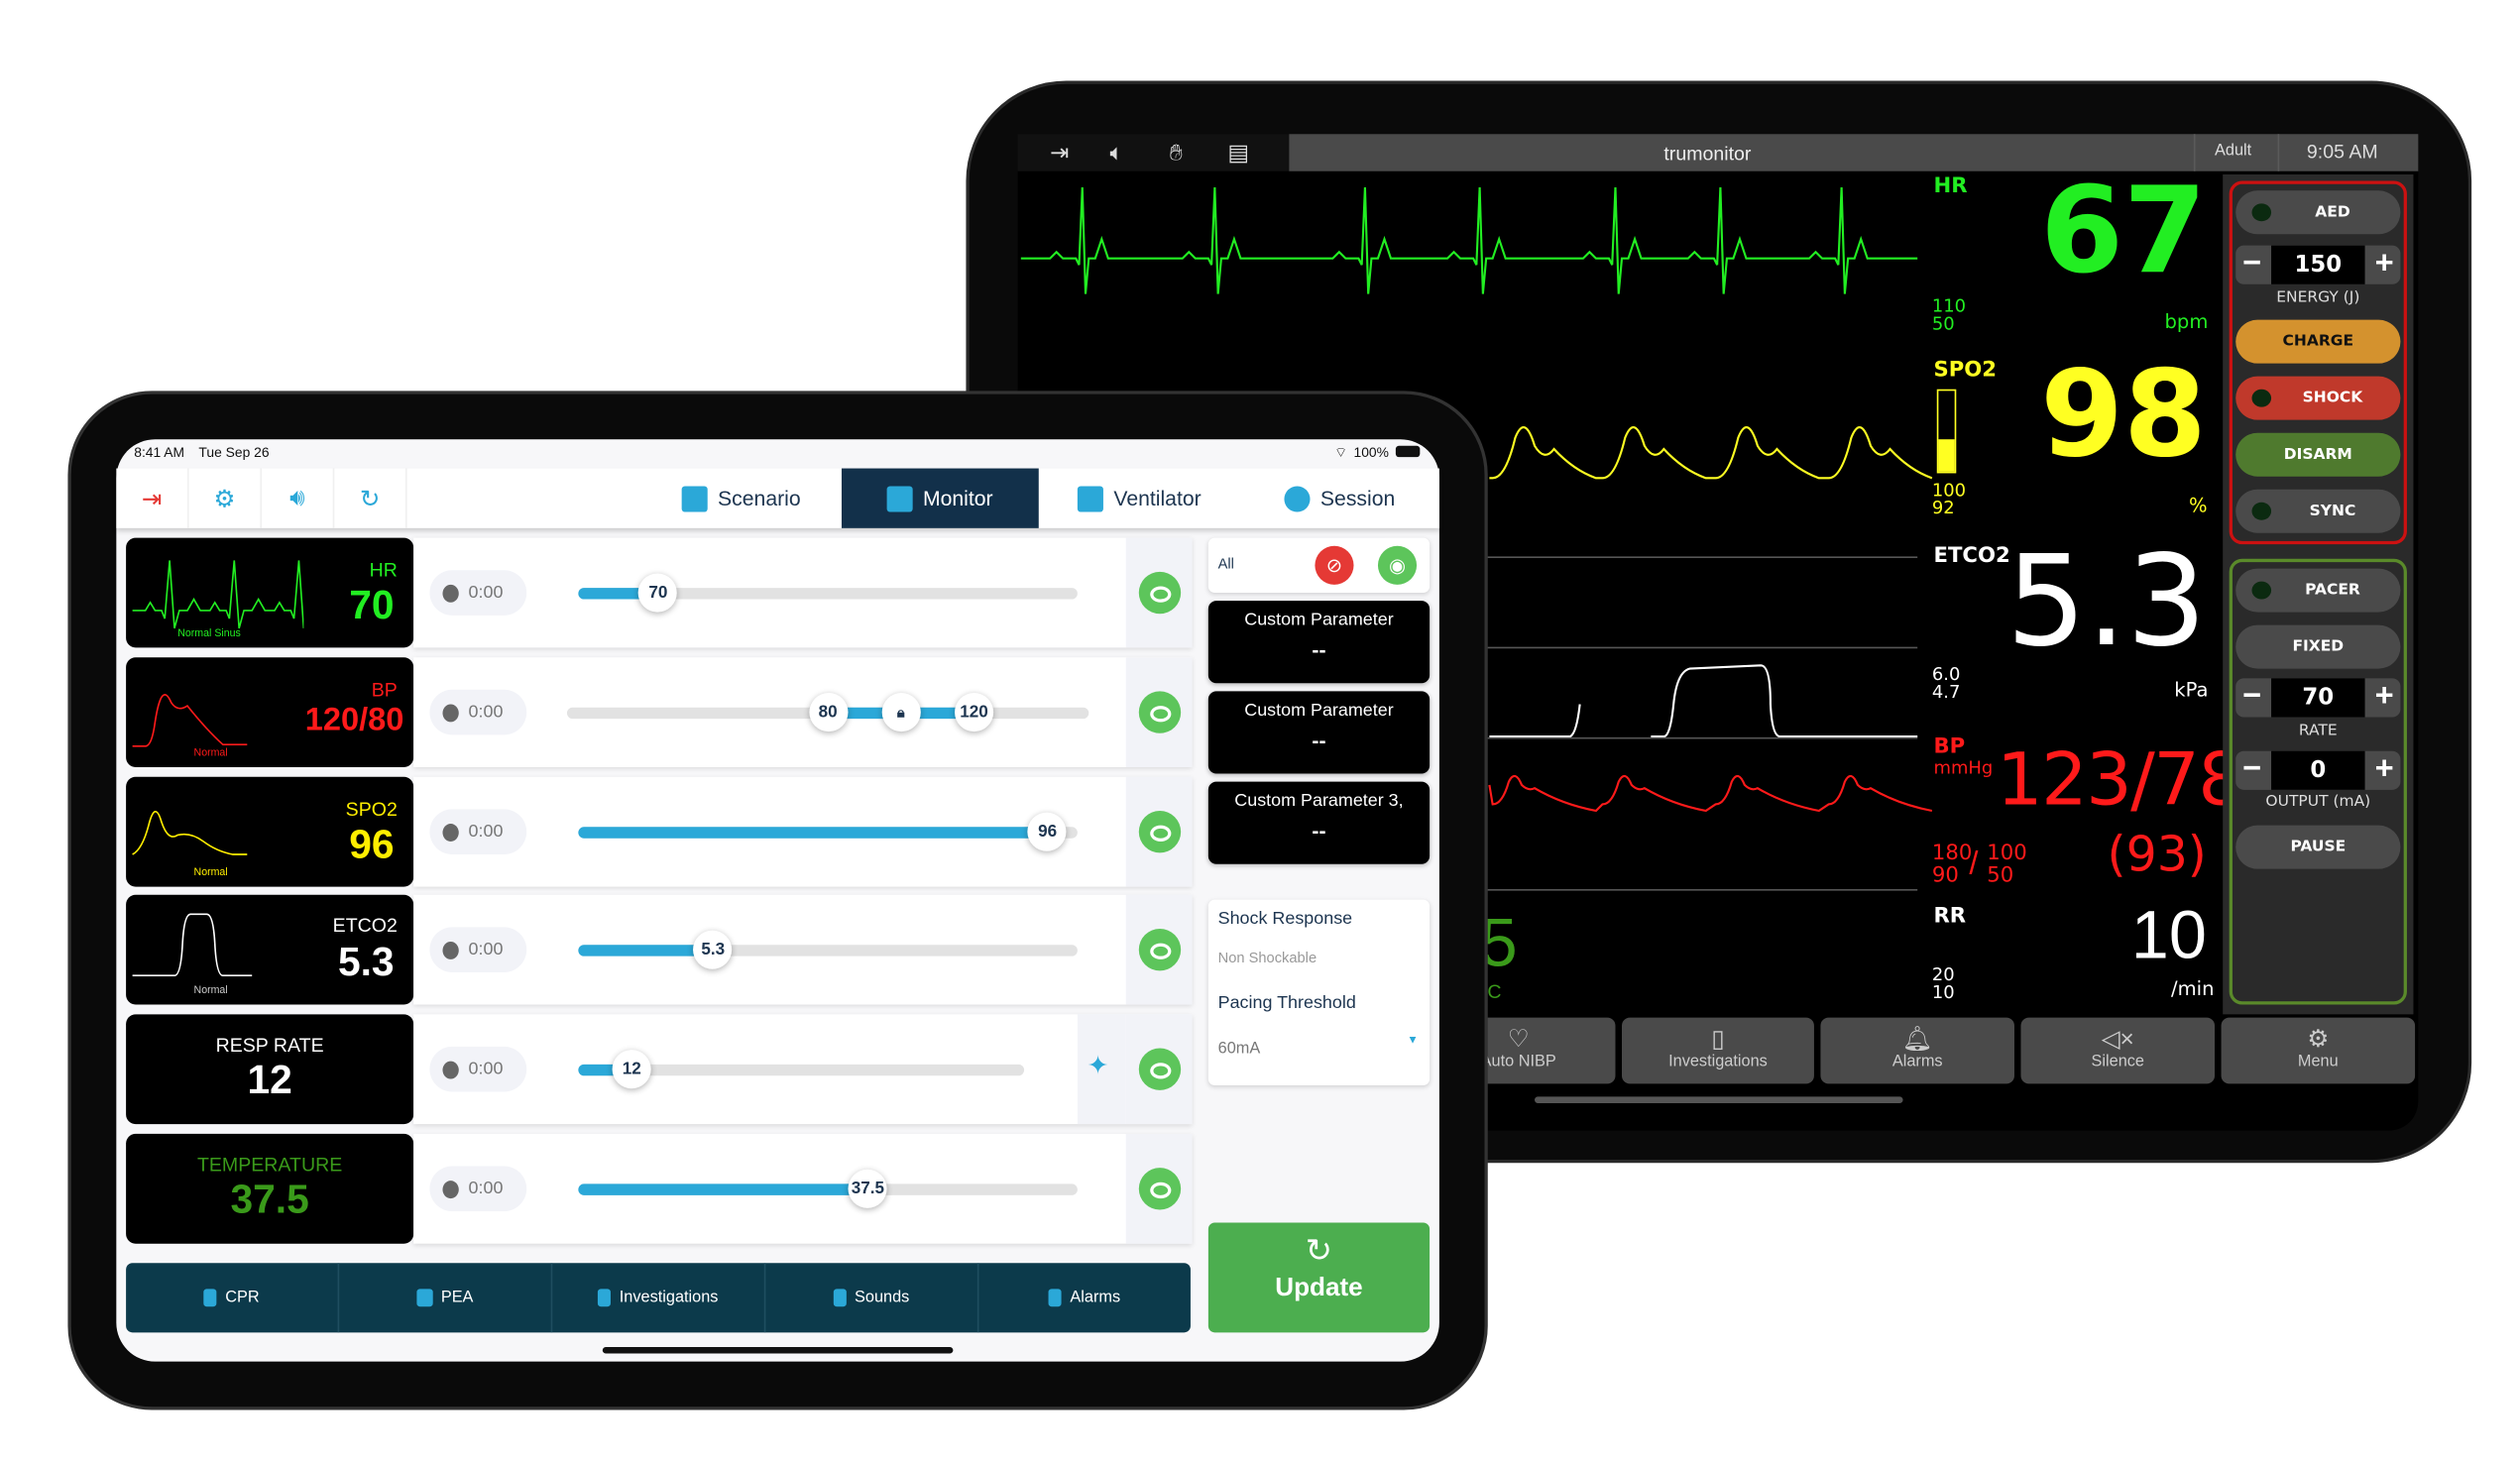 The width and height of the screenshot is (2520, 1463). I want to click on bp-systolic-thumb: 120, so click(974, 712).